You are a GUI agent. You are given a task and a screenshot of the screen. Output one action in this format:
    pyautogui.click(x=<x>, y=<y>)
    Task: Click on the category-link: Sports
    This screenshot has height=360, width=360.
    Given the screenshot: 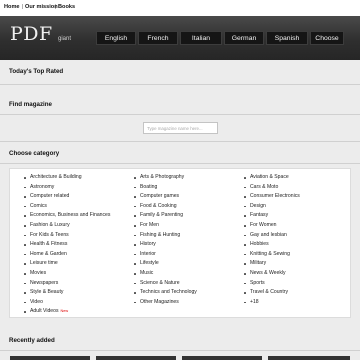 What is the action you would take?
    pyautogui.click(x=272, y=284)
    